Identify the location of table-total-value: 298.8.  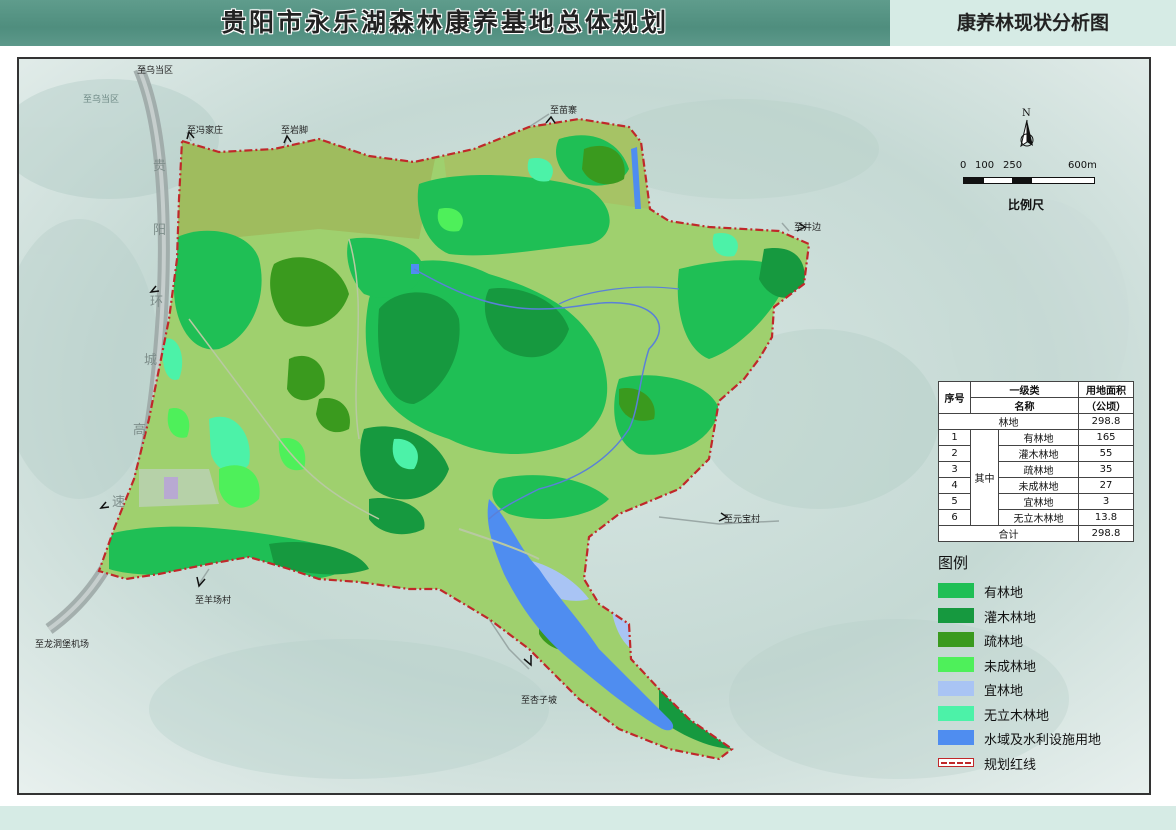
(1106, 533).